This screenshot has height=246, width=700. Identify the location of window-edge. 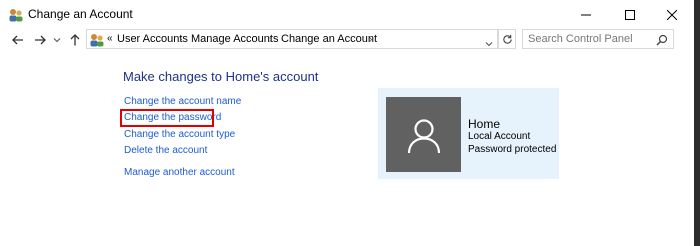
(697, 123).